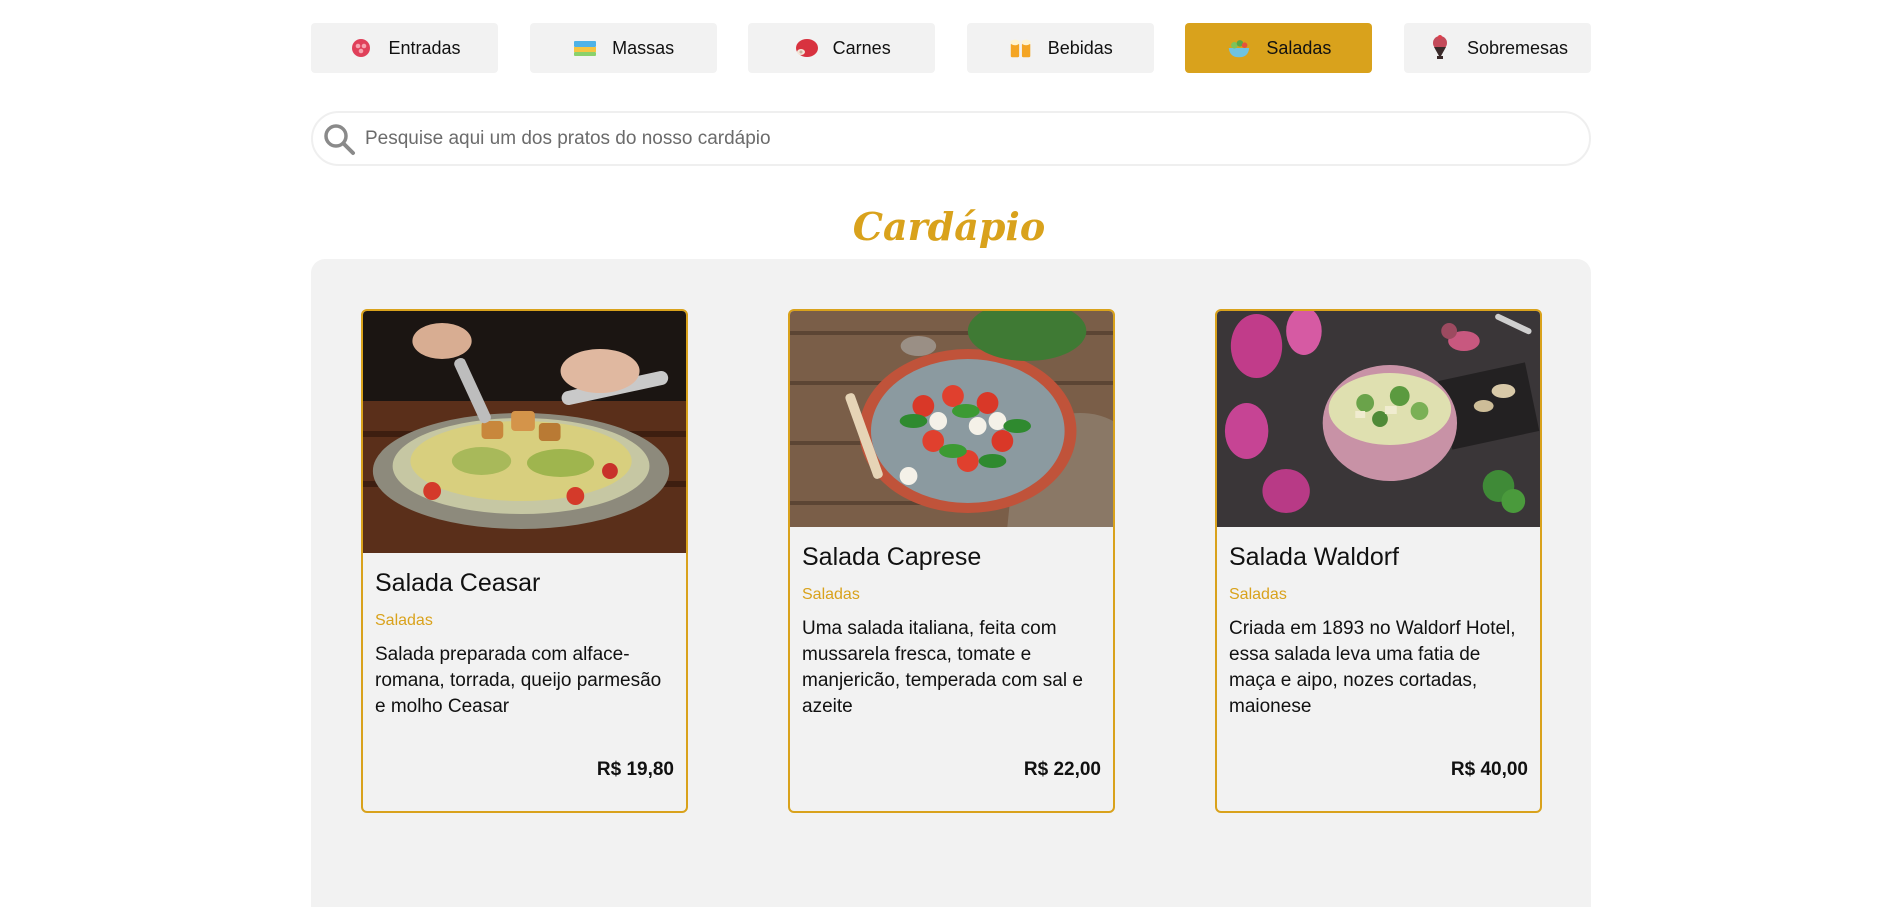 The height and width of the screenshot is (907, 1898). What do you see at coordinates (1062, 769) in the screenshot?
I see `dish-price: R$ 22,00` at bounding box center [1062, 769].